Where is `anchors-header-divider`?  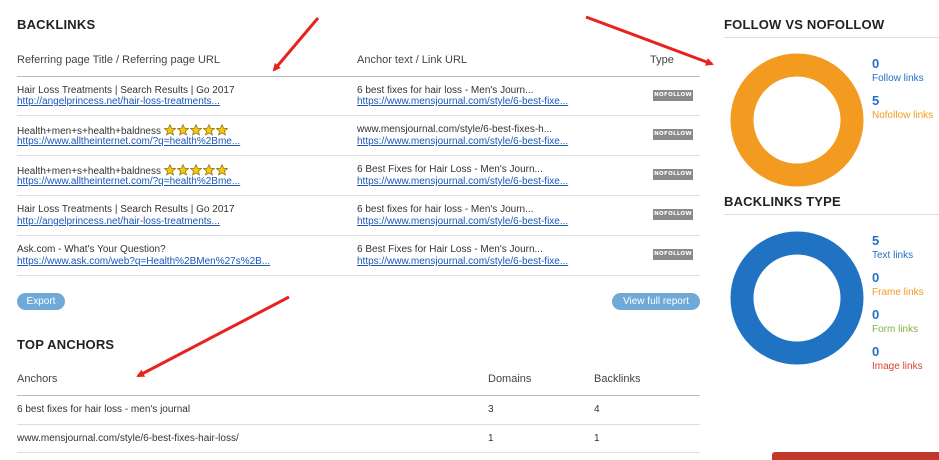 anchors-header-divider is located at coordinates (358, 395).